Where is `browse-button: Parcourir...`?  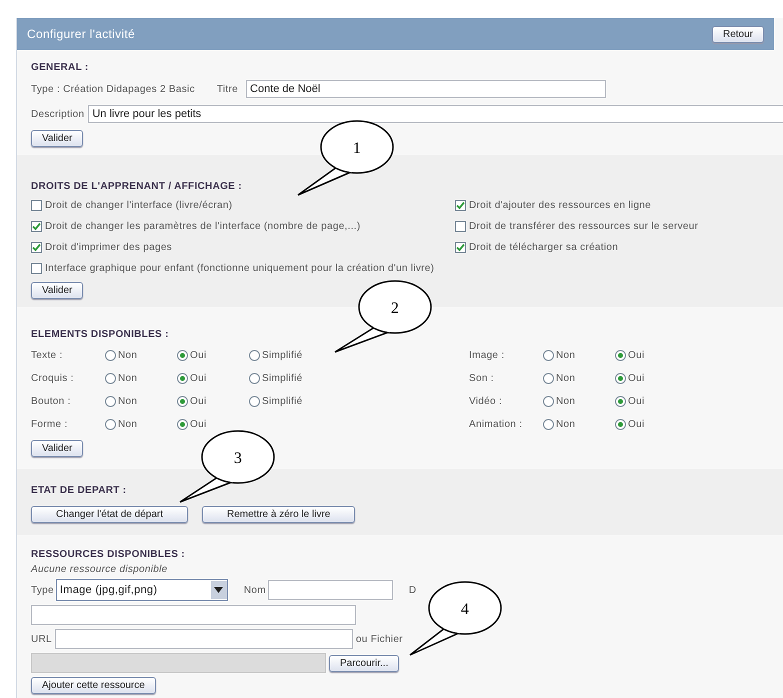
browse-button: Parcourir... is located at coordinates (364, 663).